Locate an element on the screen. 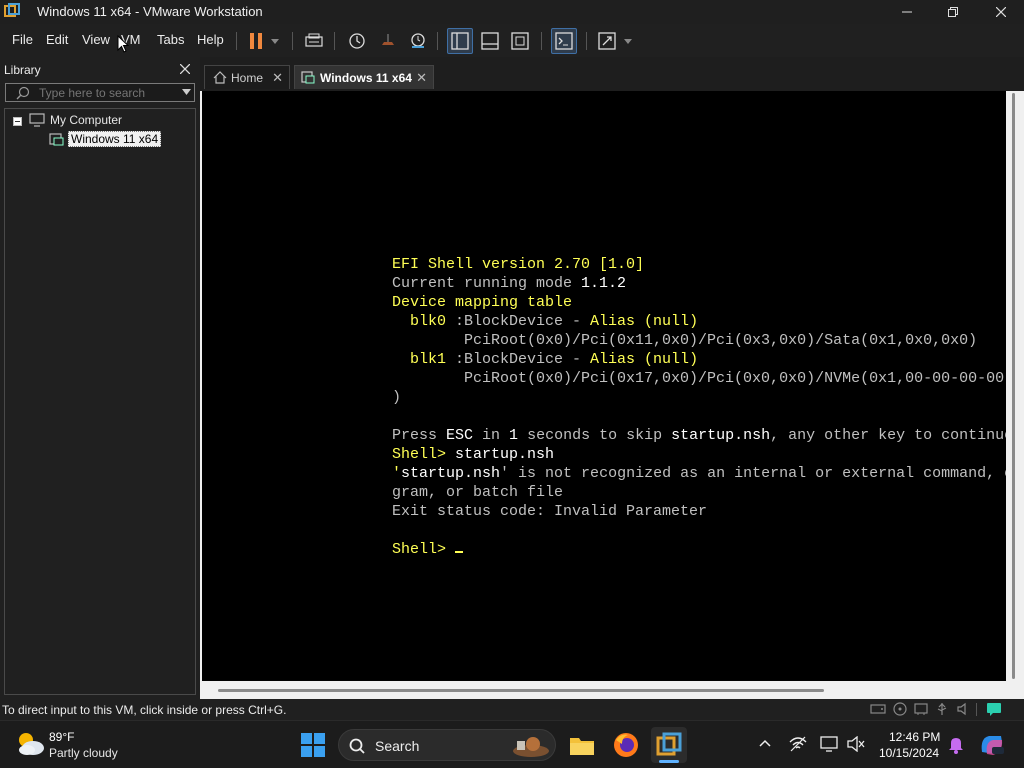 This screenshot has width=1024, height=768. pause-icon is located at coordinates (256, 41).